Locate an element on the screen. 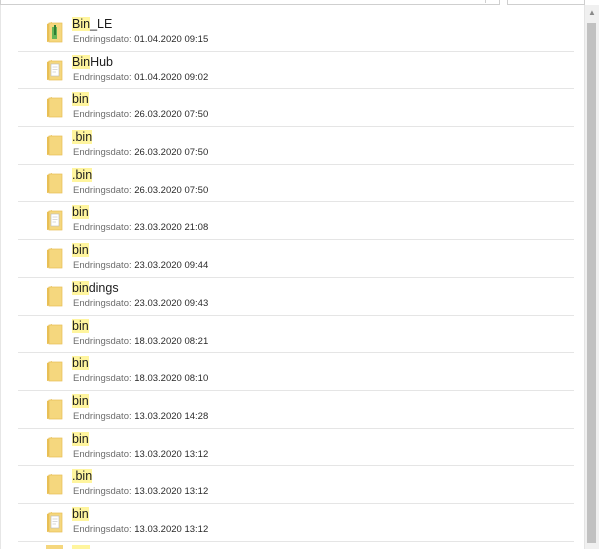 The width and height of the screenshot is (600, 549). modified-date: Endringsdato: 18.03.2020 08:21 is located at coordinates (140, 342).